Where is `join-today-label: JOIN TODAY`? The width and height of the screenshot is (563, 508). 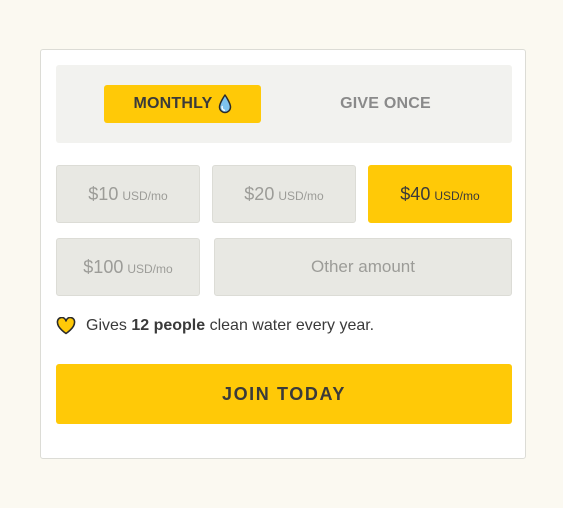
join-today-label: JOIN TODAY is located at coordinates (284, 393).